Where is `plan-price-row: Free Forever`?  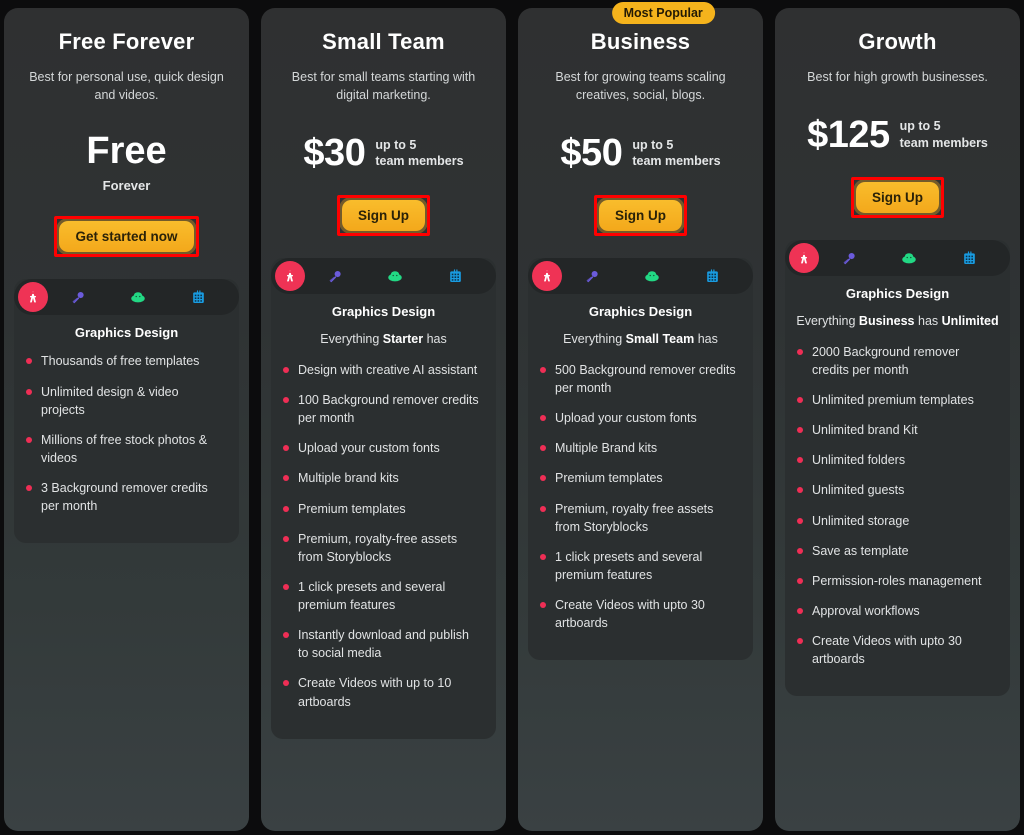
plan-price-row: Free Forever is located at coordinates (126, 162).